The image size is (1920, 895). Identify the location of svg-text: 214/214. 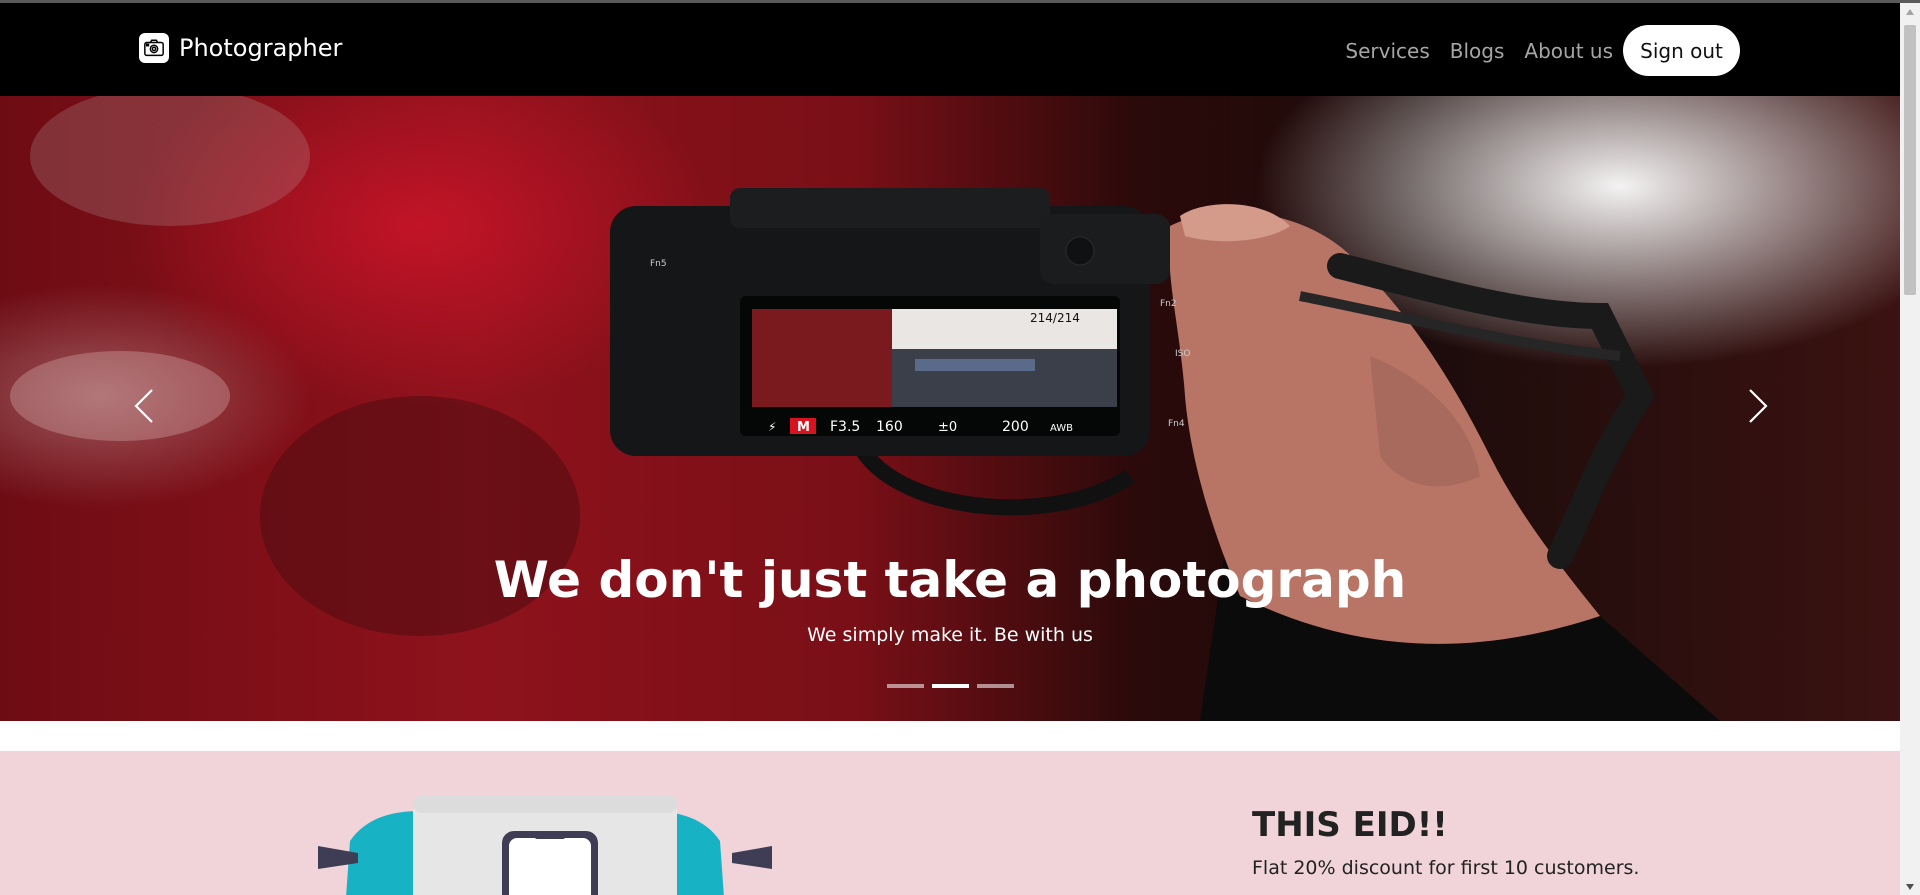
(1055, 318).